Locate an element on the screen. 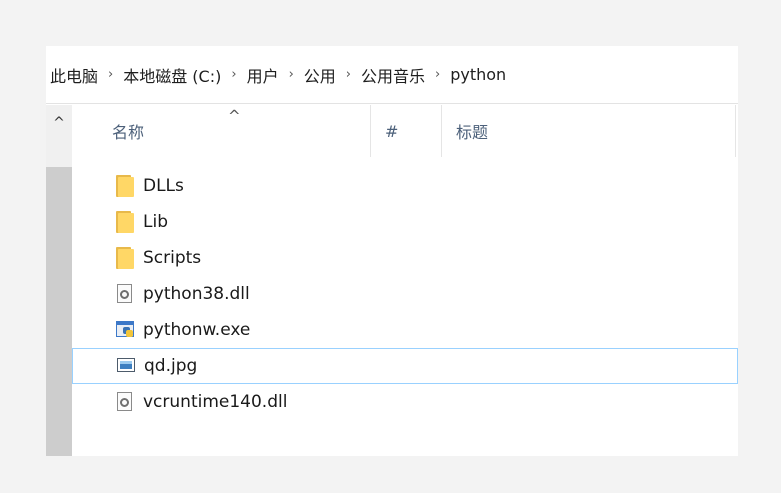 This screenshot has width=781, height=493. column-header-name: 名称 is located at coordinates (128, 131).